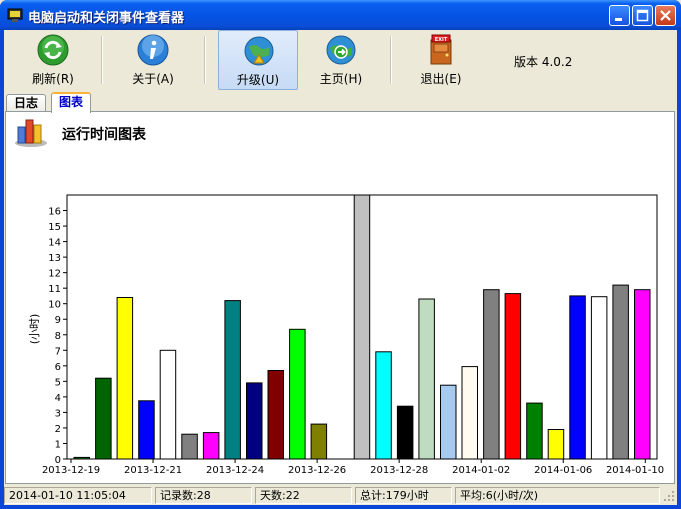 Image resolution: width=681 pixels, height=509 pixels. I want to click on window-title: 电脑启动和关闭事件查看器, so click(106, 18).